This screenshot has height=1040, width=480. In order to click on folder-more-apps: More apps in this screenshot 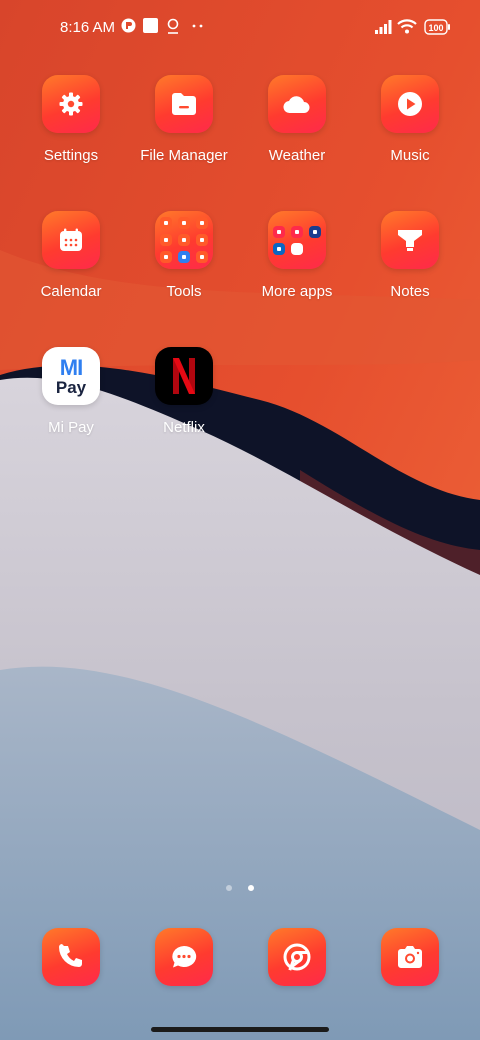, I will do `click(297, 255)`.